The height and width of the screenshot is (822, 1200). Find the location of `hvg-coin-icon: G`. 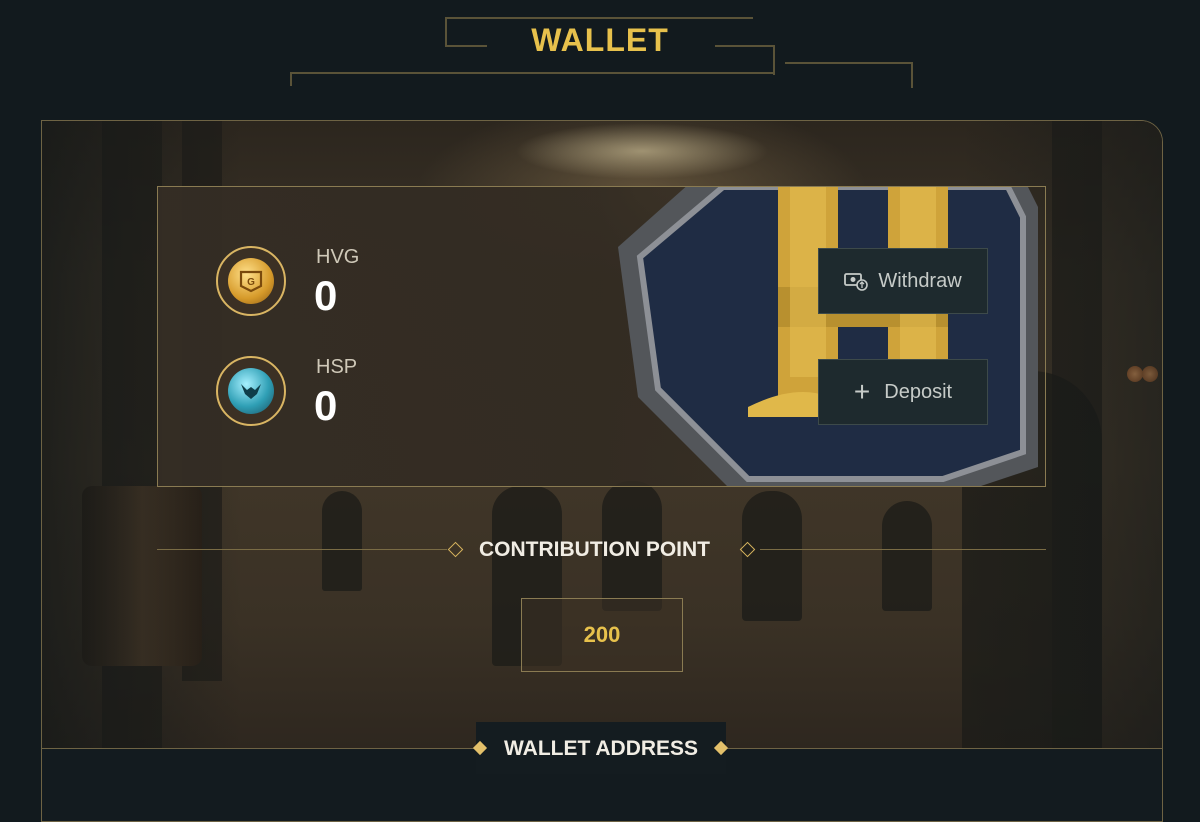

hvg-coin-icon: G is located at coordinates (251, 281).